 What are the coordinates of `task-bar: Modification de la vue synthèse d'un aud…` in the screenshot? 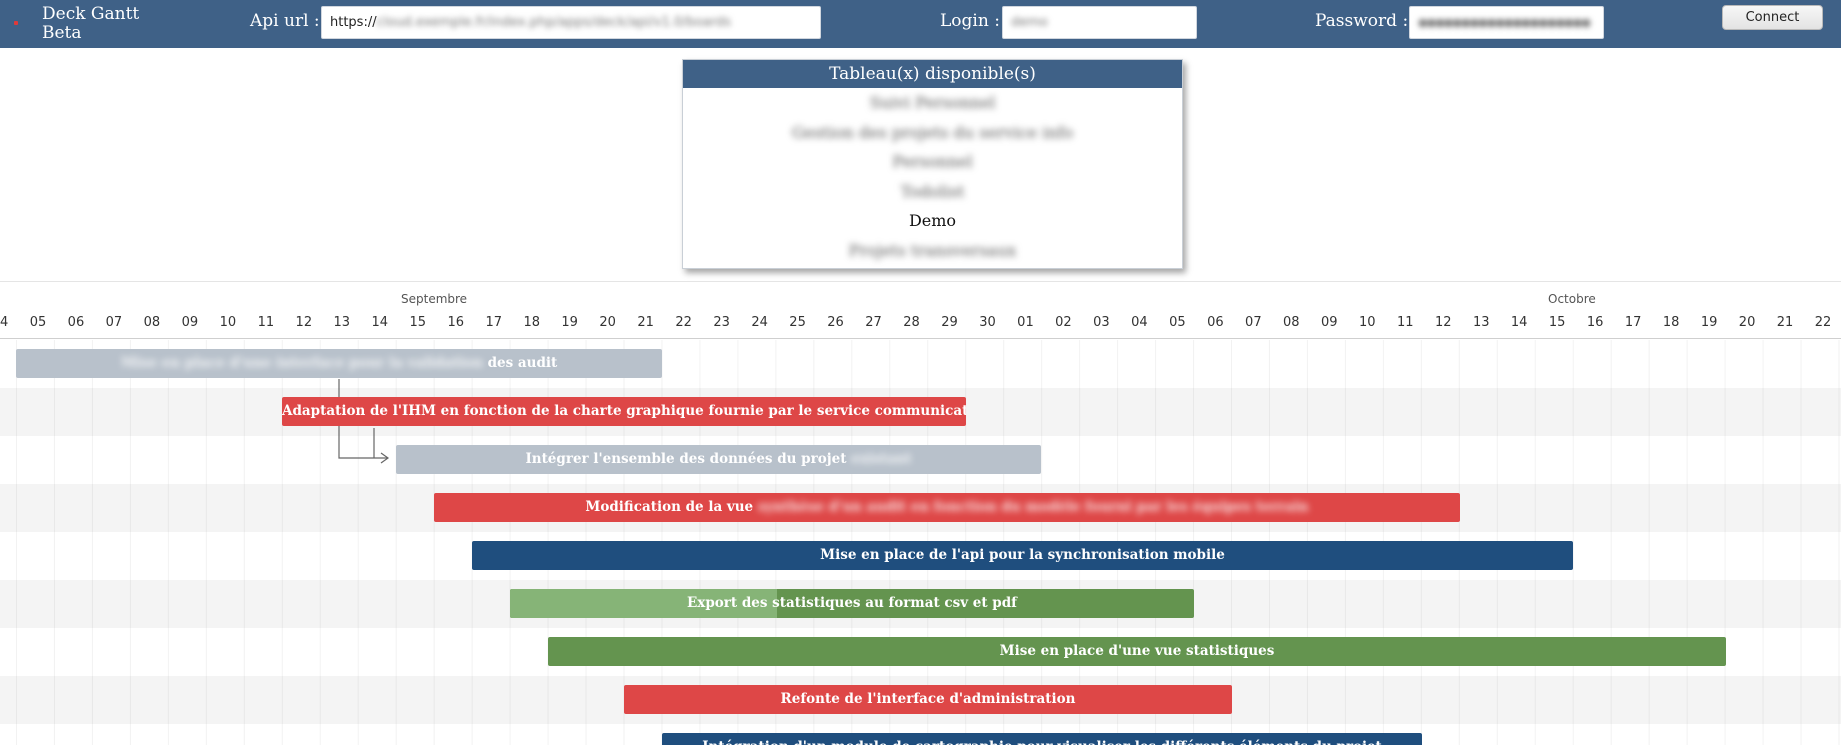 It's located at (947, 507).